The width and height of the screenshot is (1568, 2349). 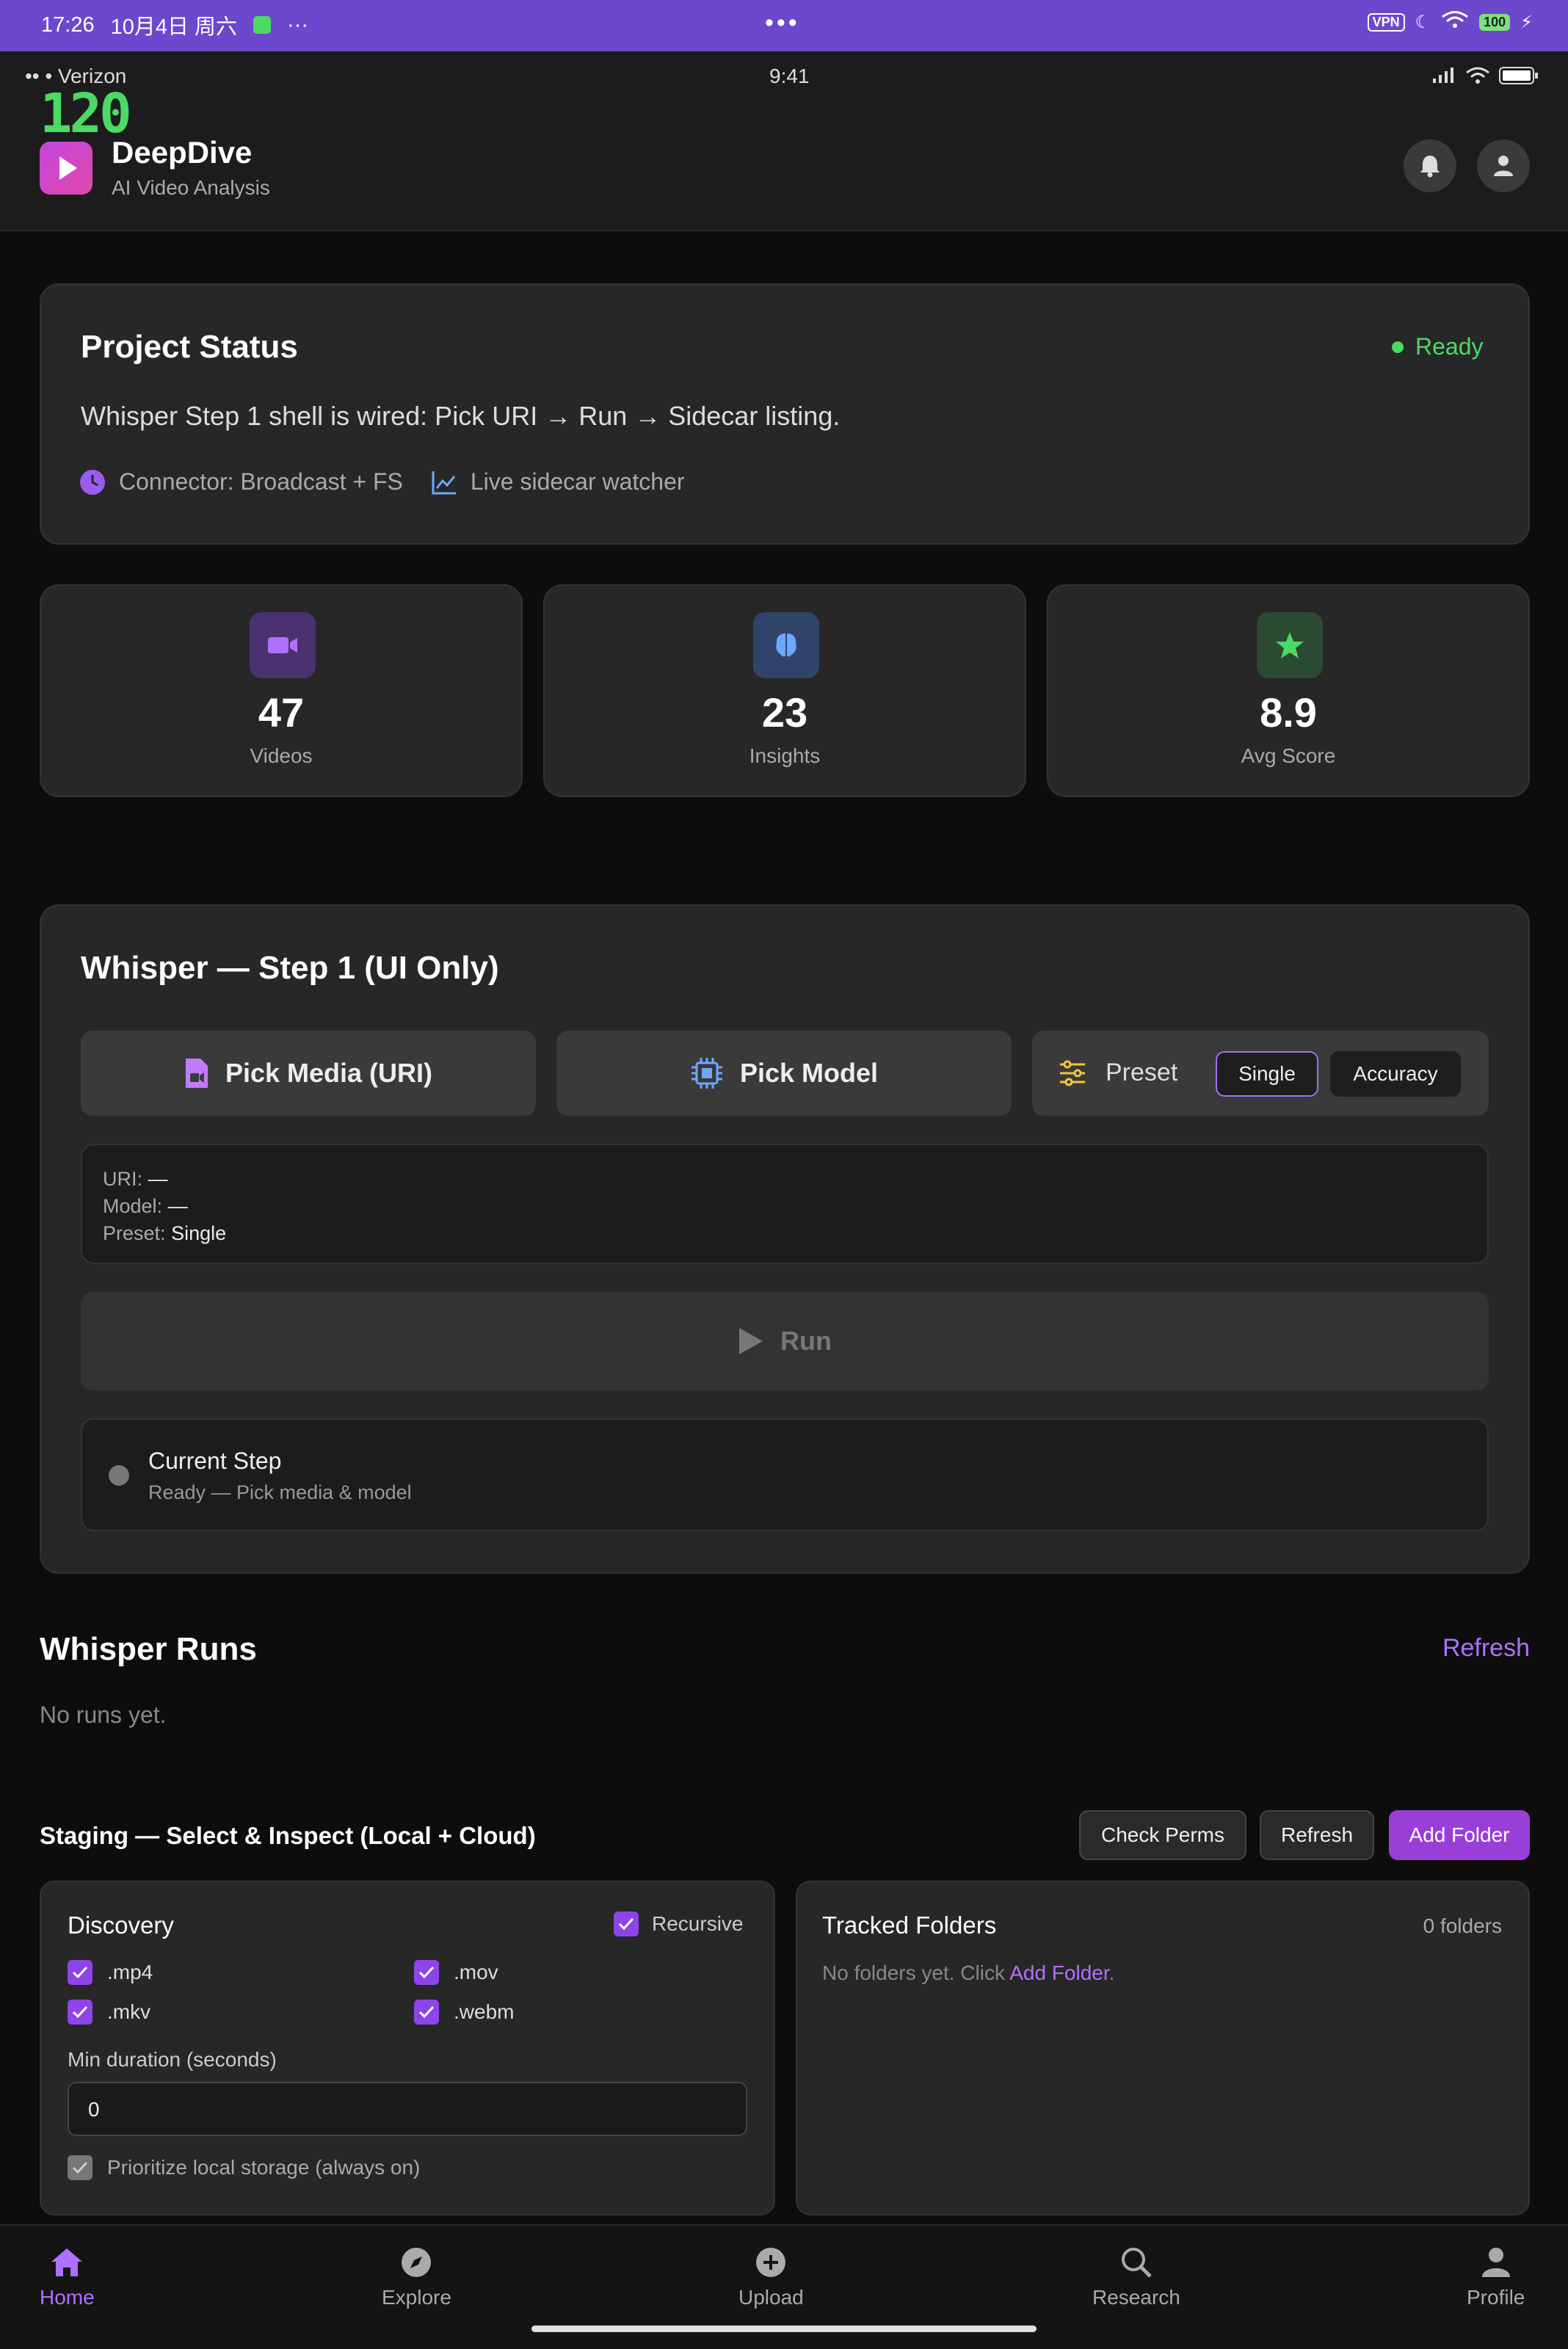 What do you see at coordinates (1495, 2262) in the screenshot?
I see `user-icon` at bounding box center [1495, 2262].